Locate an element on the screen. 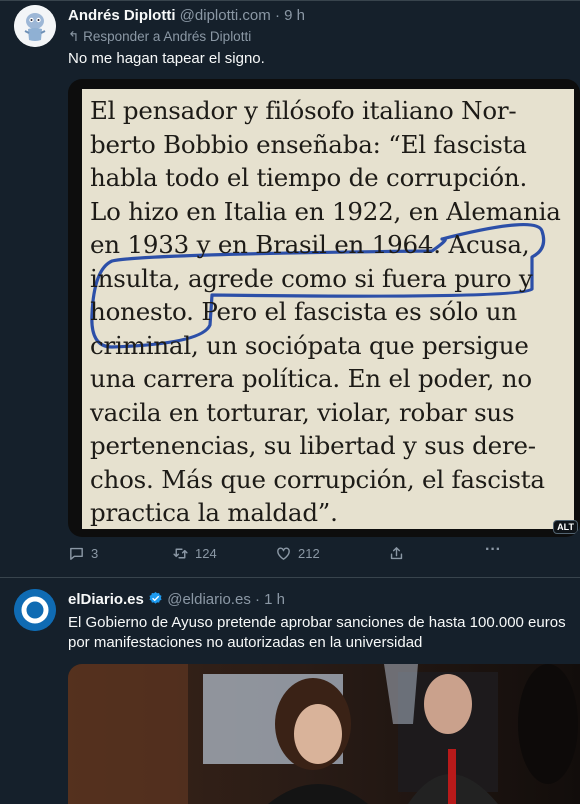 Image resolution: width=580 pixels, height=804 pixels. tweet-actions: 3 124 212 ··· is located at coordinates (293, 553).